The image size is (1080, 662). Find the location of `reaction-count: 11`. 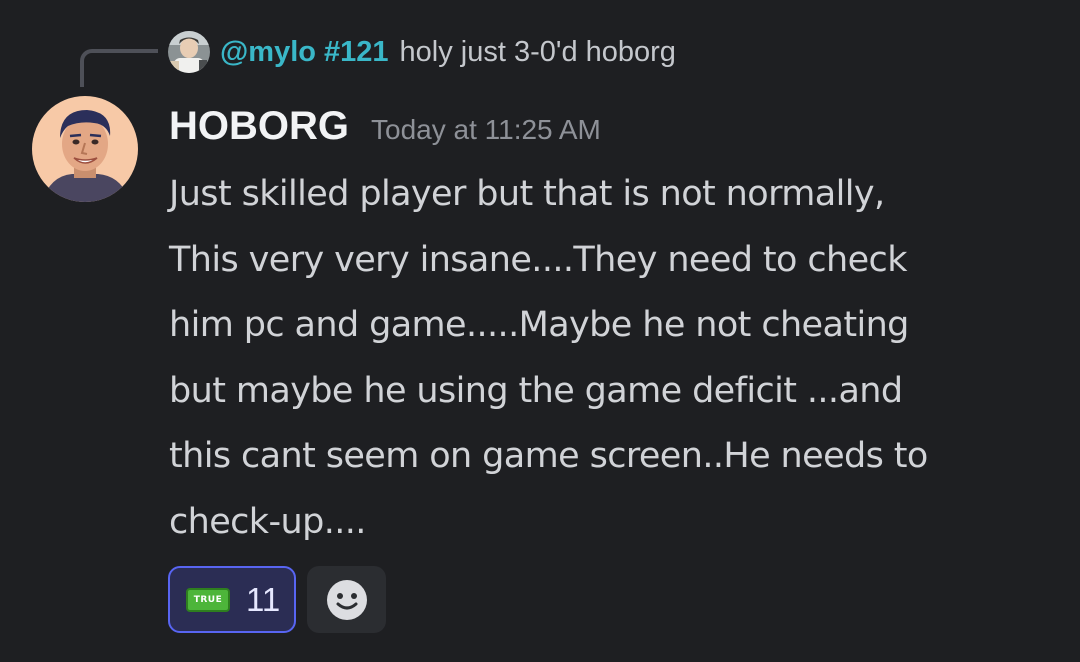

reaction-count: 11 is located at coordinates (263, 599).